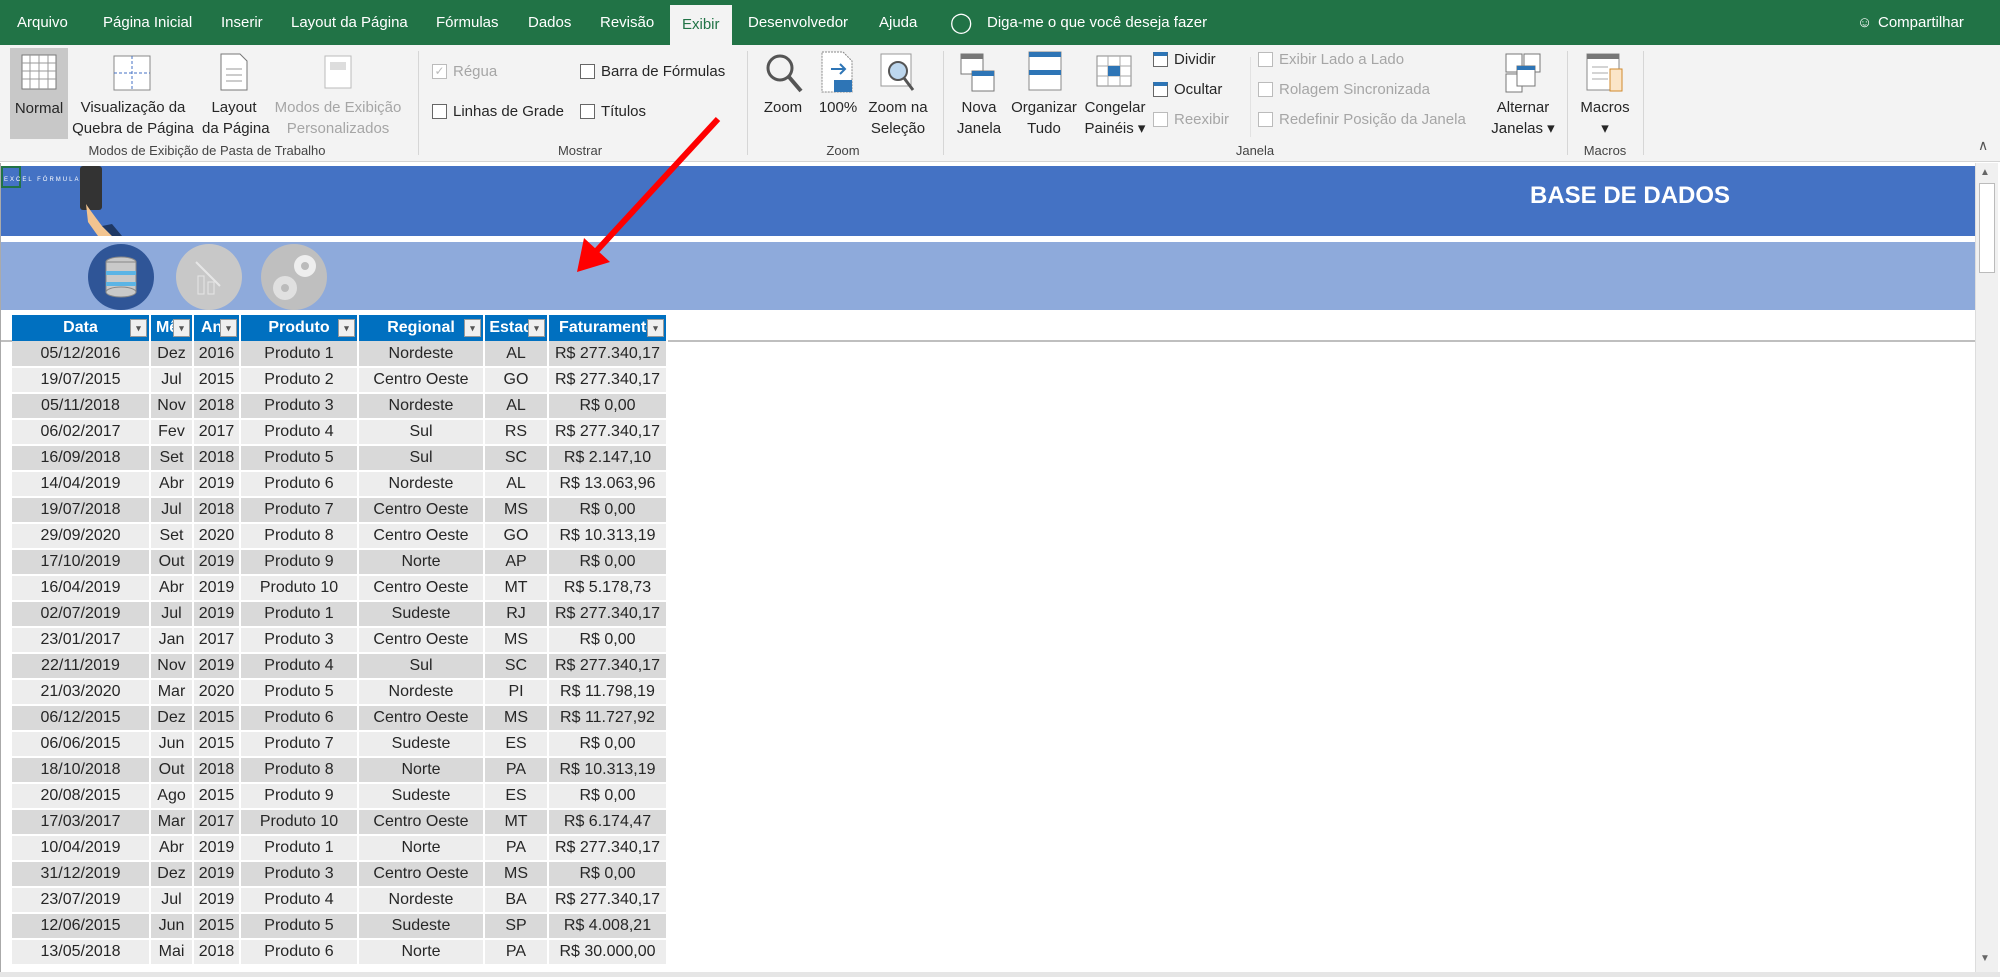 The width and height of the screenshot is (2000, 977). What do you see at coordinates (172, 432) in the screenshot?
I see `table-cell: Fev` at bounding box center [172, 432].